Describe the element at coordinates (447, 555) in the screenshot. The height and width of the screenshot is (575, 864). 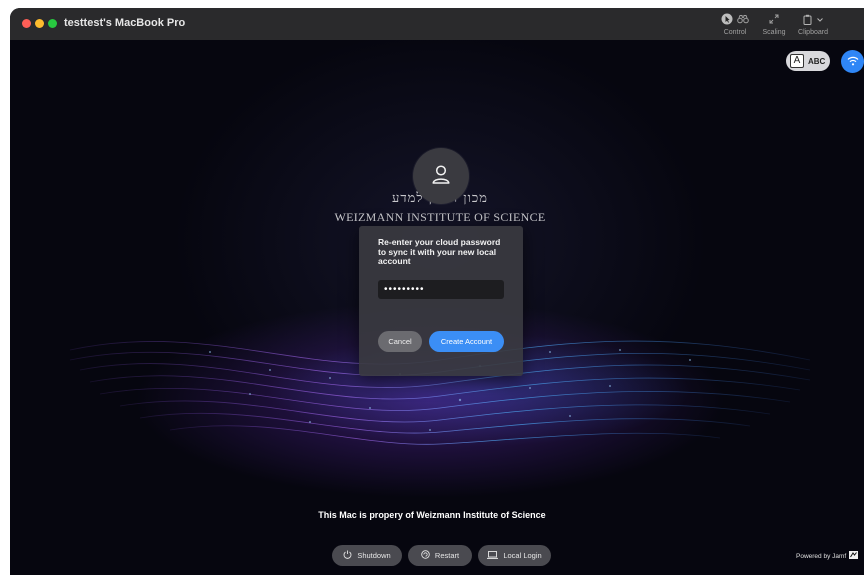
I see `restart-label: Restart` at that location.